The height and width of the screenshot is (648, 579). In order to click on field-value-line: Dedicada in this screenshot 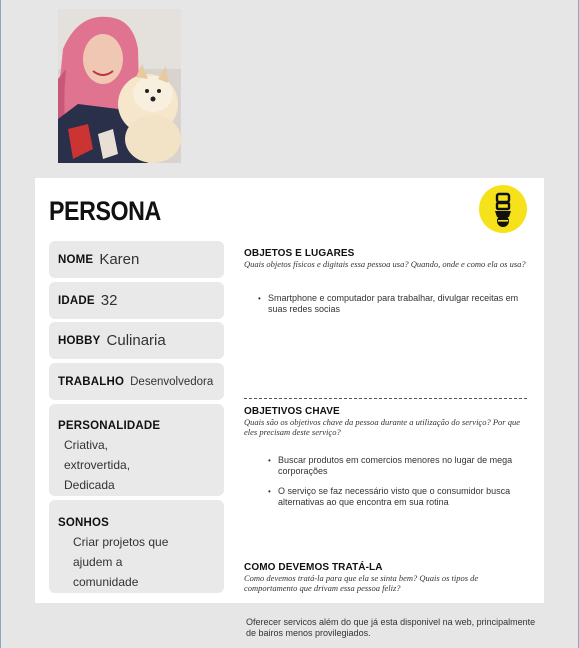, I will do `click(89, 485)`.